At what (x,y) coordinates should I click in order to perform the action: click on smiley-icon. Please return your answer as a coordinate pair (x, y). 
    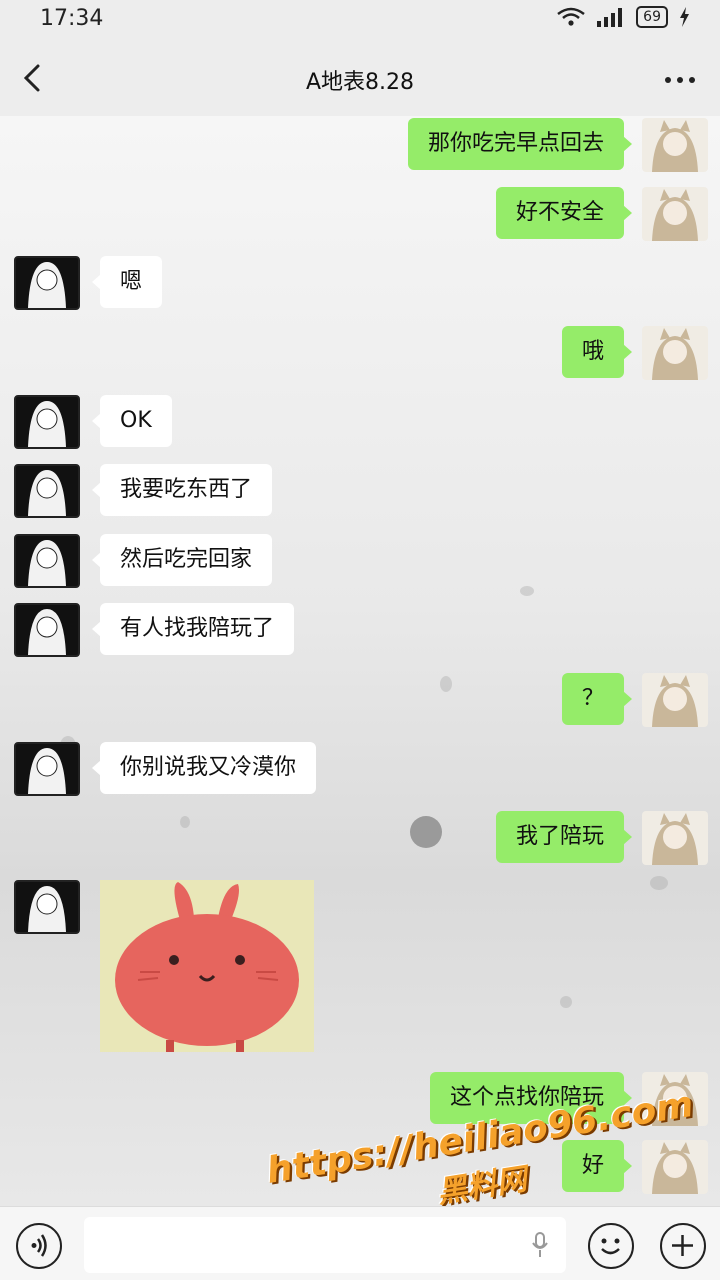
    Looking at the image, I should click on (610, 1246).